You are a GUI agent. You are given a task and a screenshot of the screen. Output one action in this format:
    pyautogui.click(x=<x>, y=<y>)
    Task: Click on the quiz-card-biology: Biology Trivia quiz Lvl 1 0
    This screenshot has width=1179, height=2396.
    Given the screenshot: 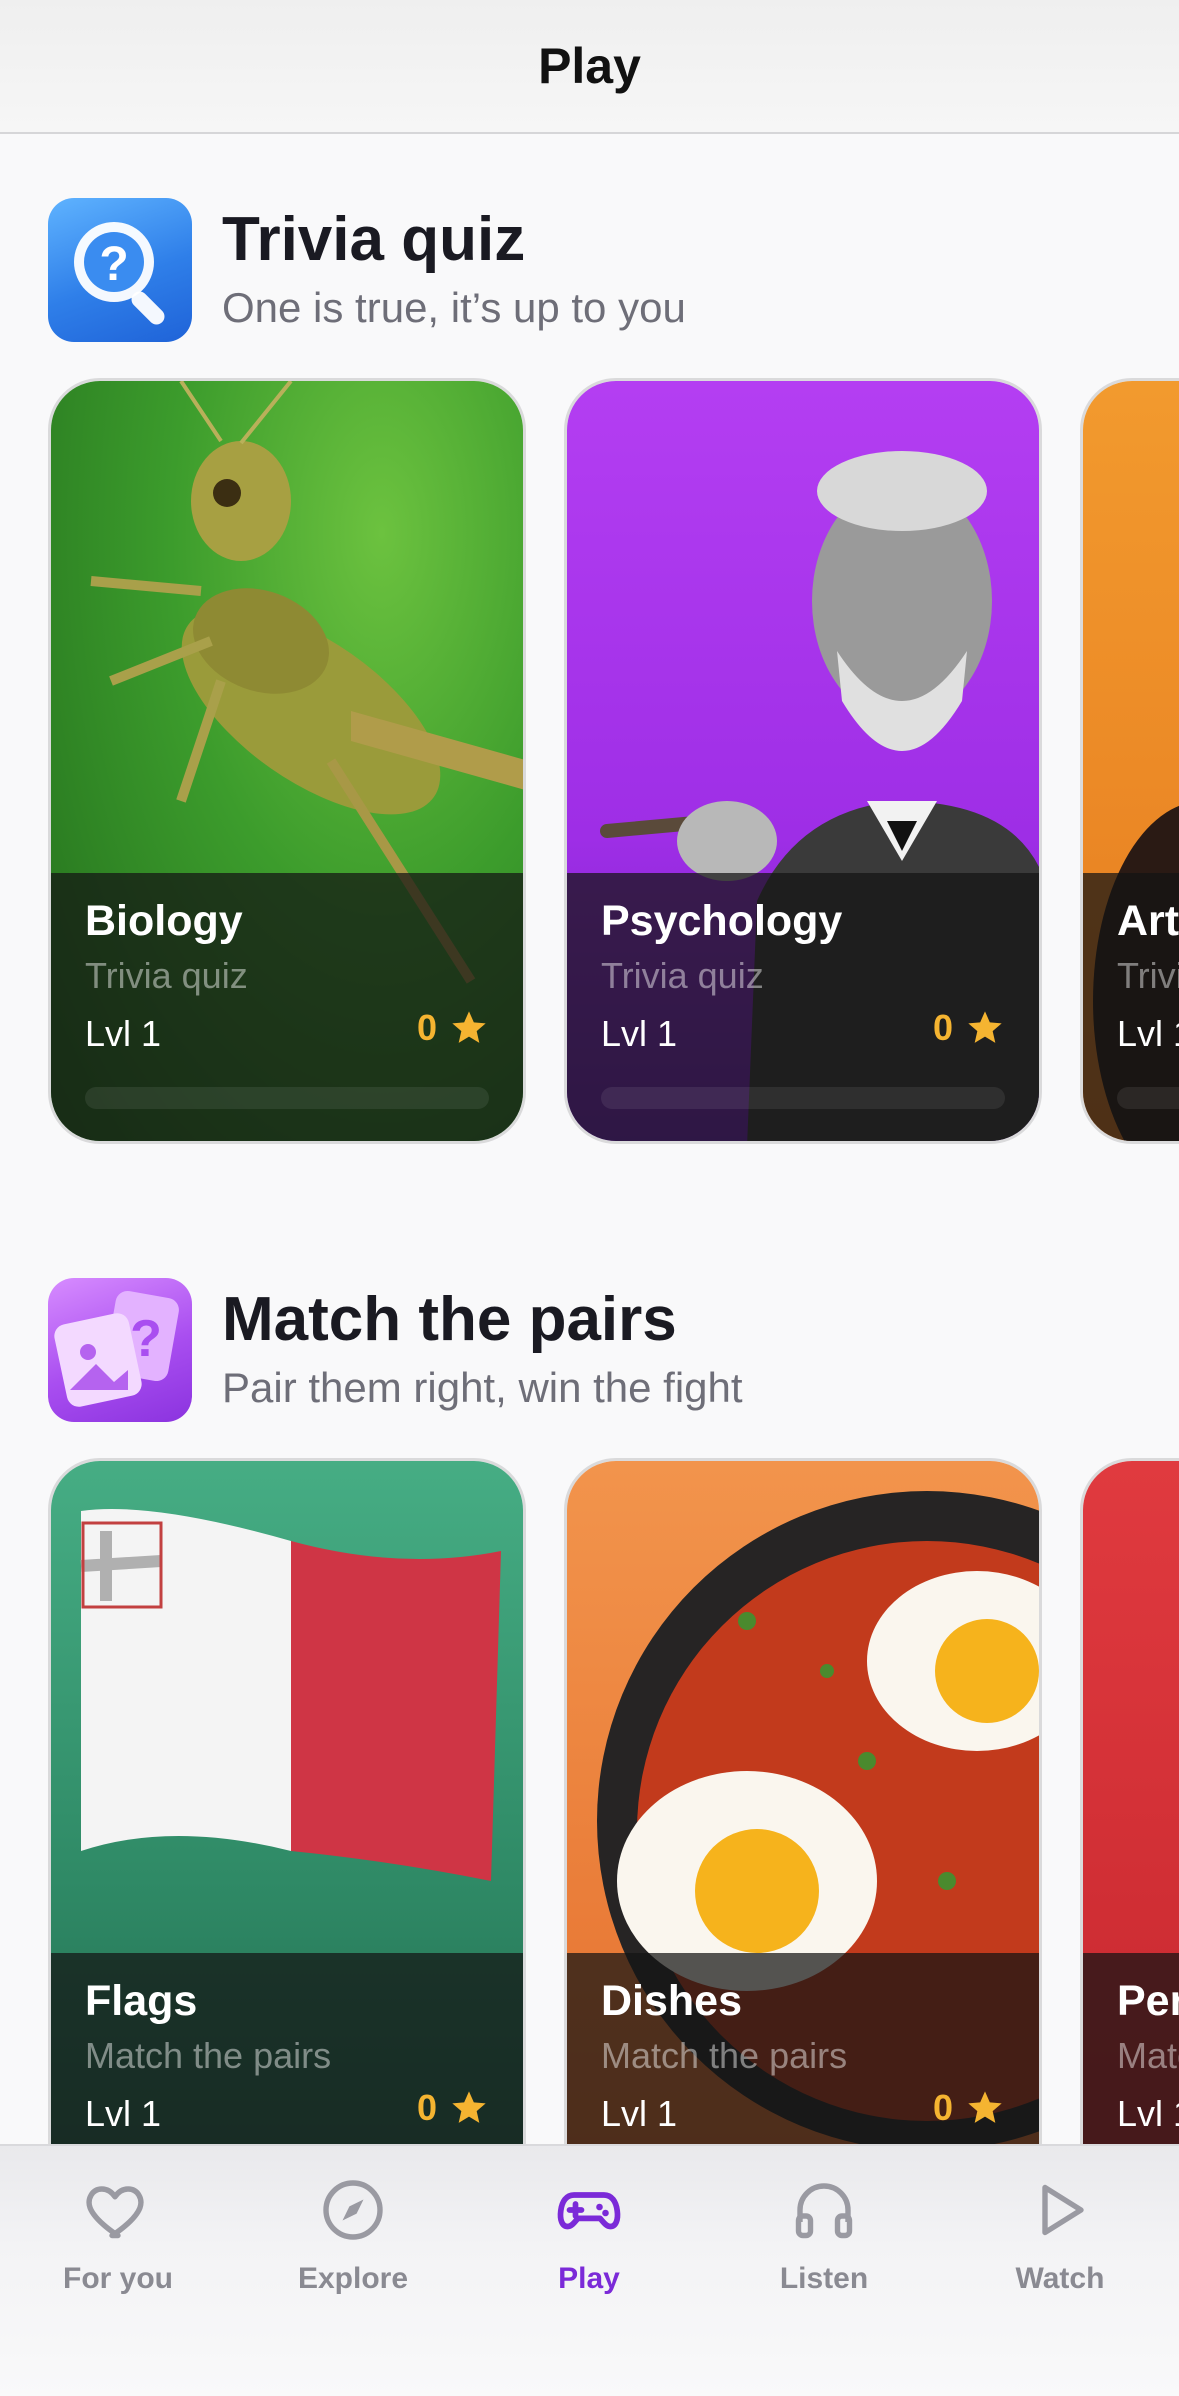 What is the action you would take?
    pyautogui.click(x=287, y=761)
    